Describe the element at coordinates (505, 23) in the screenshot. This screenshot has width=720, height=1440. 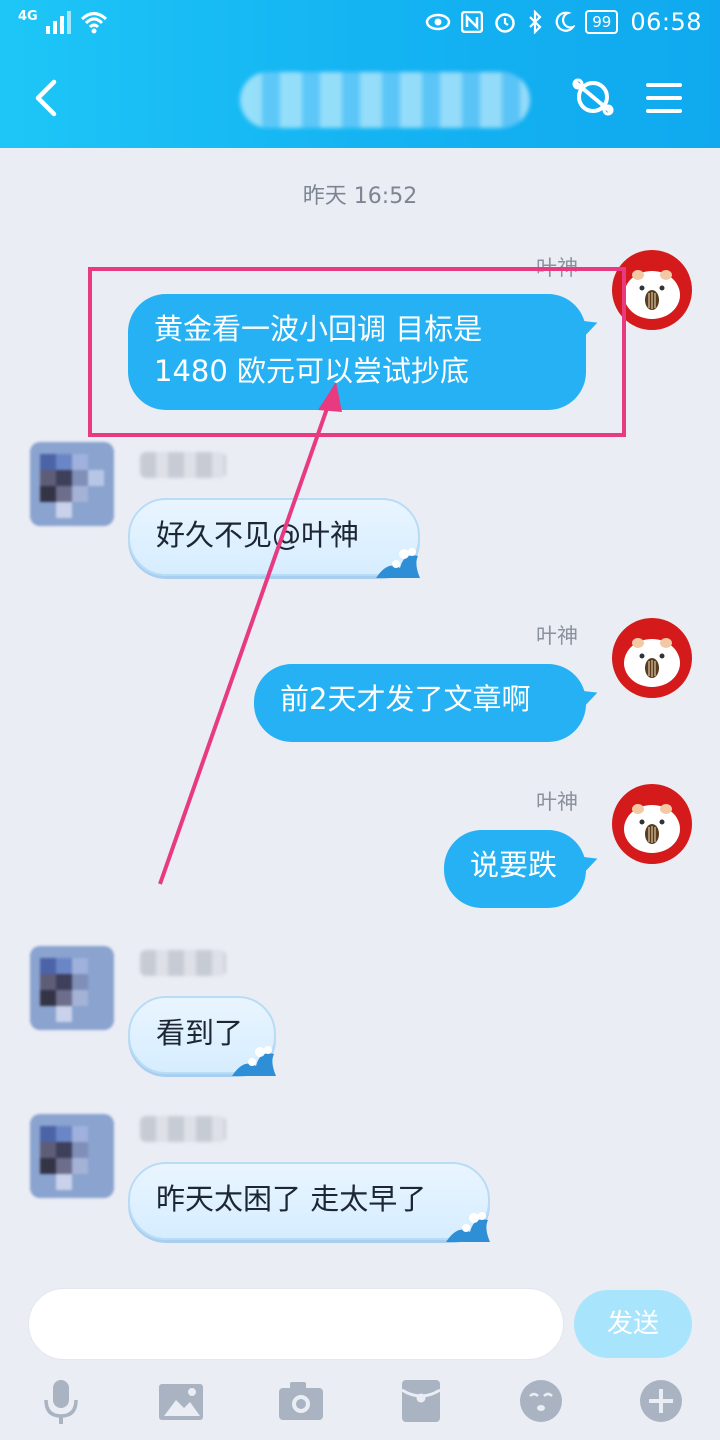
I see `alarm-icon` at that location.